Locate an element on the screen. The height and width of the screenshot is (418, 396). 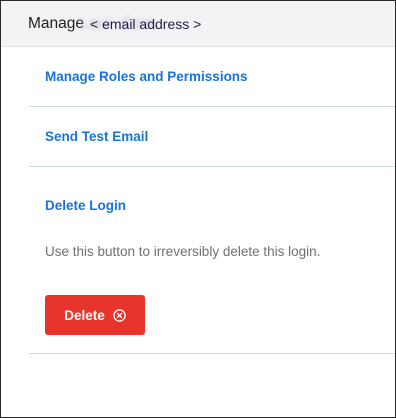
manage-label: Manage is located at coordinates (56, 23).